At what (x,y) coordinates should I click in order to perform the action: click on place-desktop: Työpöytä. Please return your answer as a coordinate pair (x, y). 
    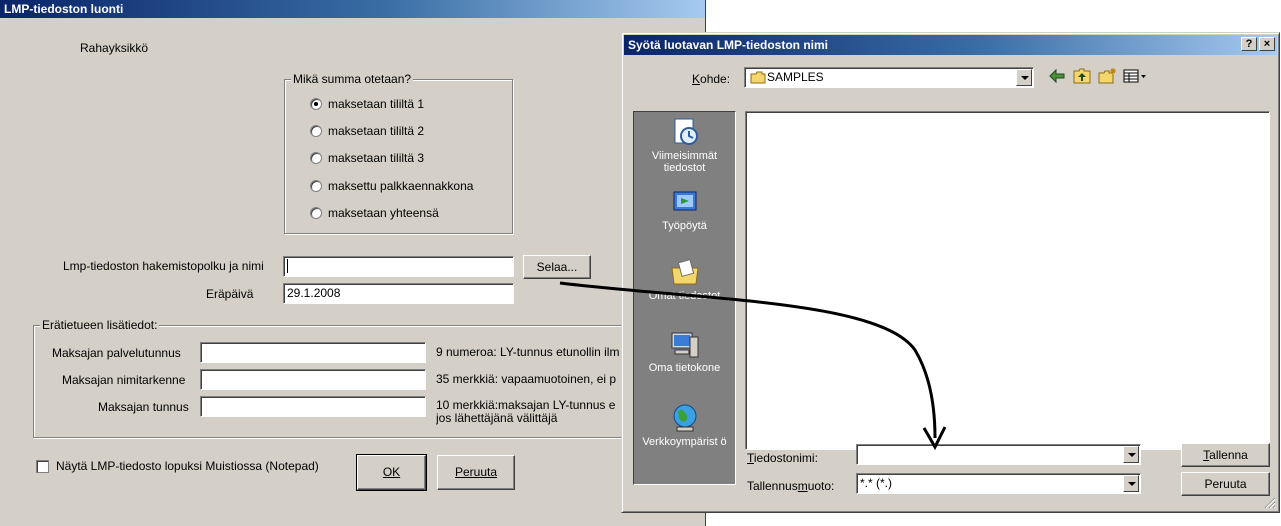
    Looking at the image, I should click on (684, 209).